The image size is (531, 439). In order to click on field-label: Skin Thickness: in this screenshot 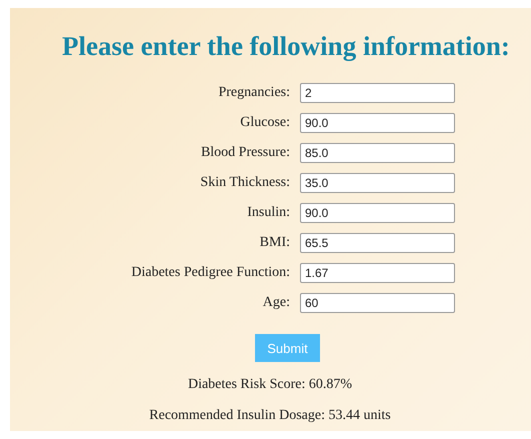, I will do `click(245, 183)`.